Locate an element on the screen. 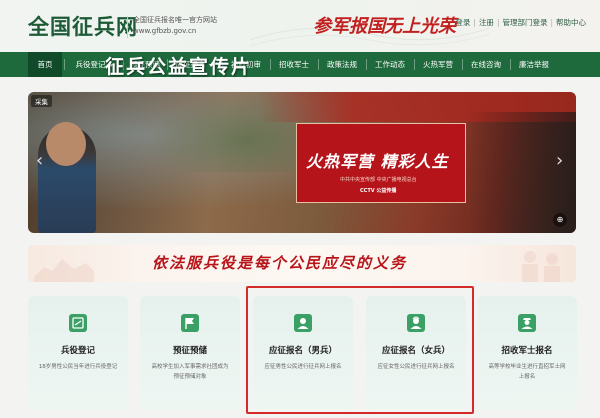 The height and width of the screenshot is (418, 600). card-description: 高校学生加入军事需求社团成为预征预储对象 is located at coordinates (190, 372).